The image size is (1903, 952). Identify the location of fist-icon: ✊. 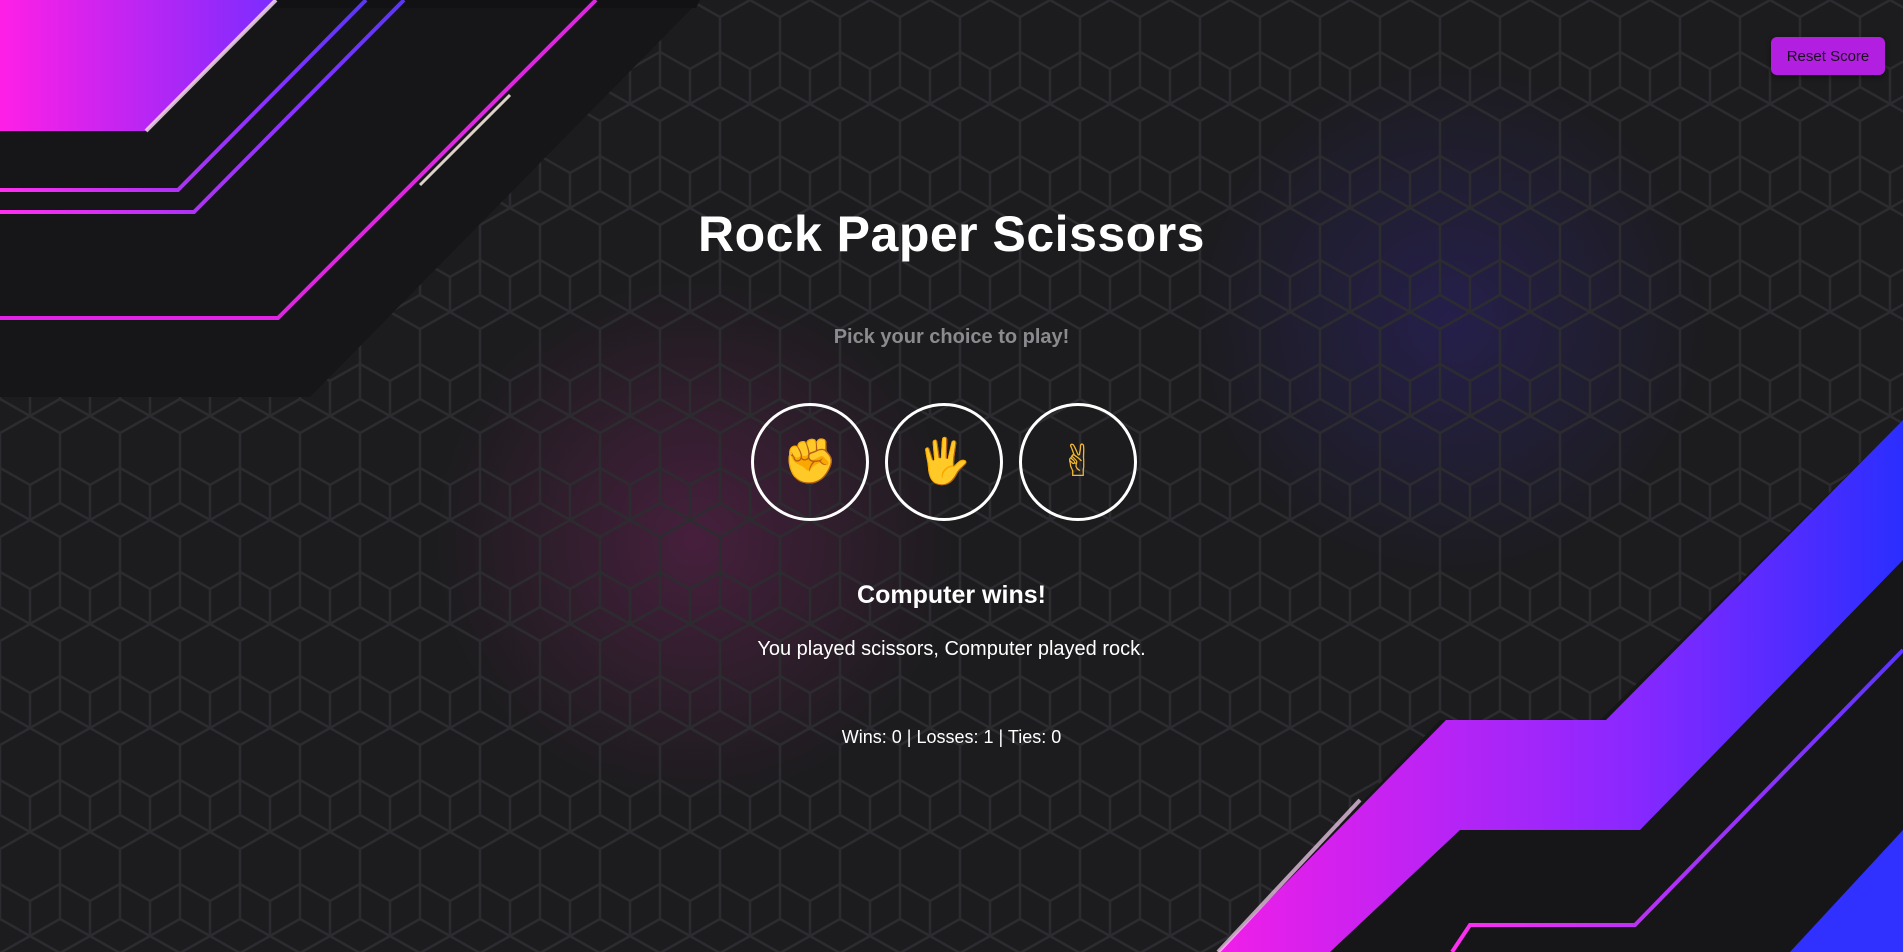
(810, 461).